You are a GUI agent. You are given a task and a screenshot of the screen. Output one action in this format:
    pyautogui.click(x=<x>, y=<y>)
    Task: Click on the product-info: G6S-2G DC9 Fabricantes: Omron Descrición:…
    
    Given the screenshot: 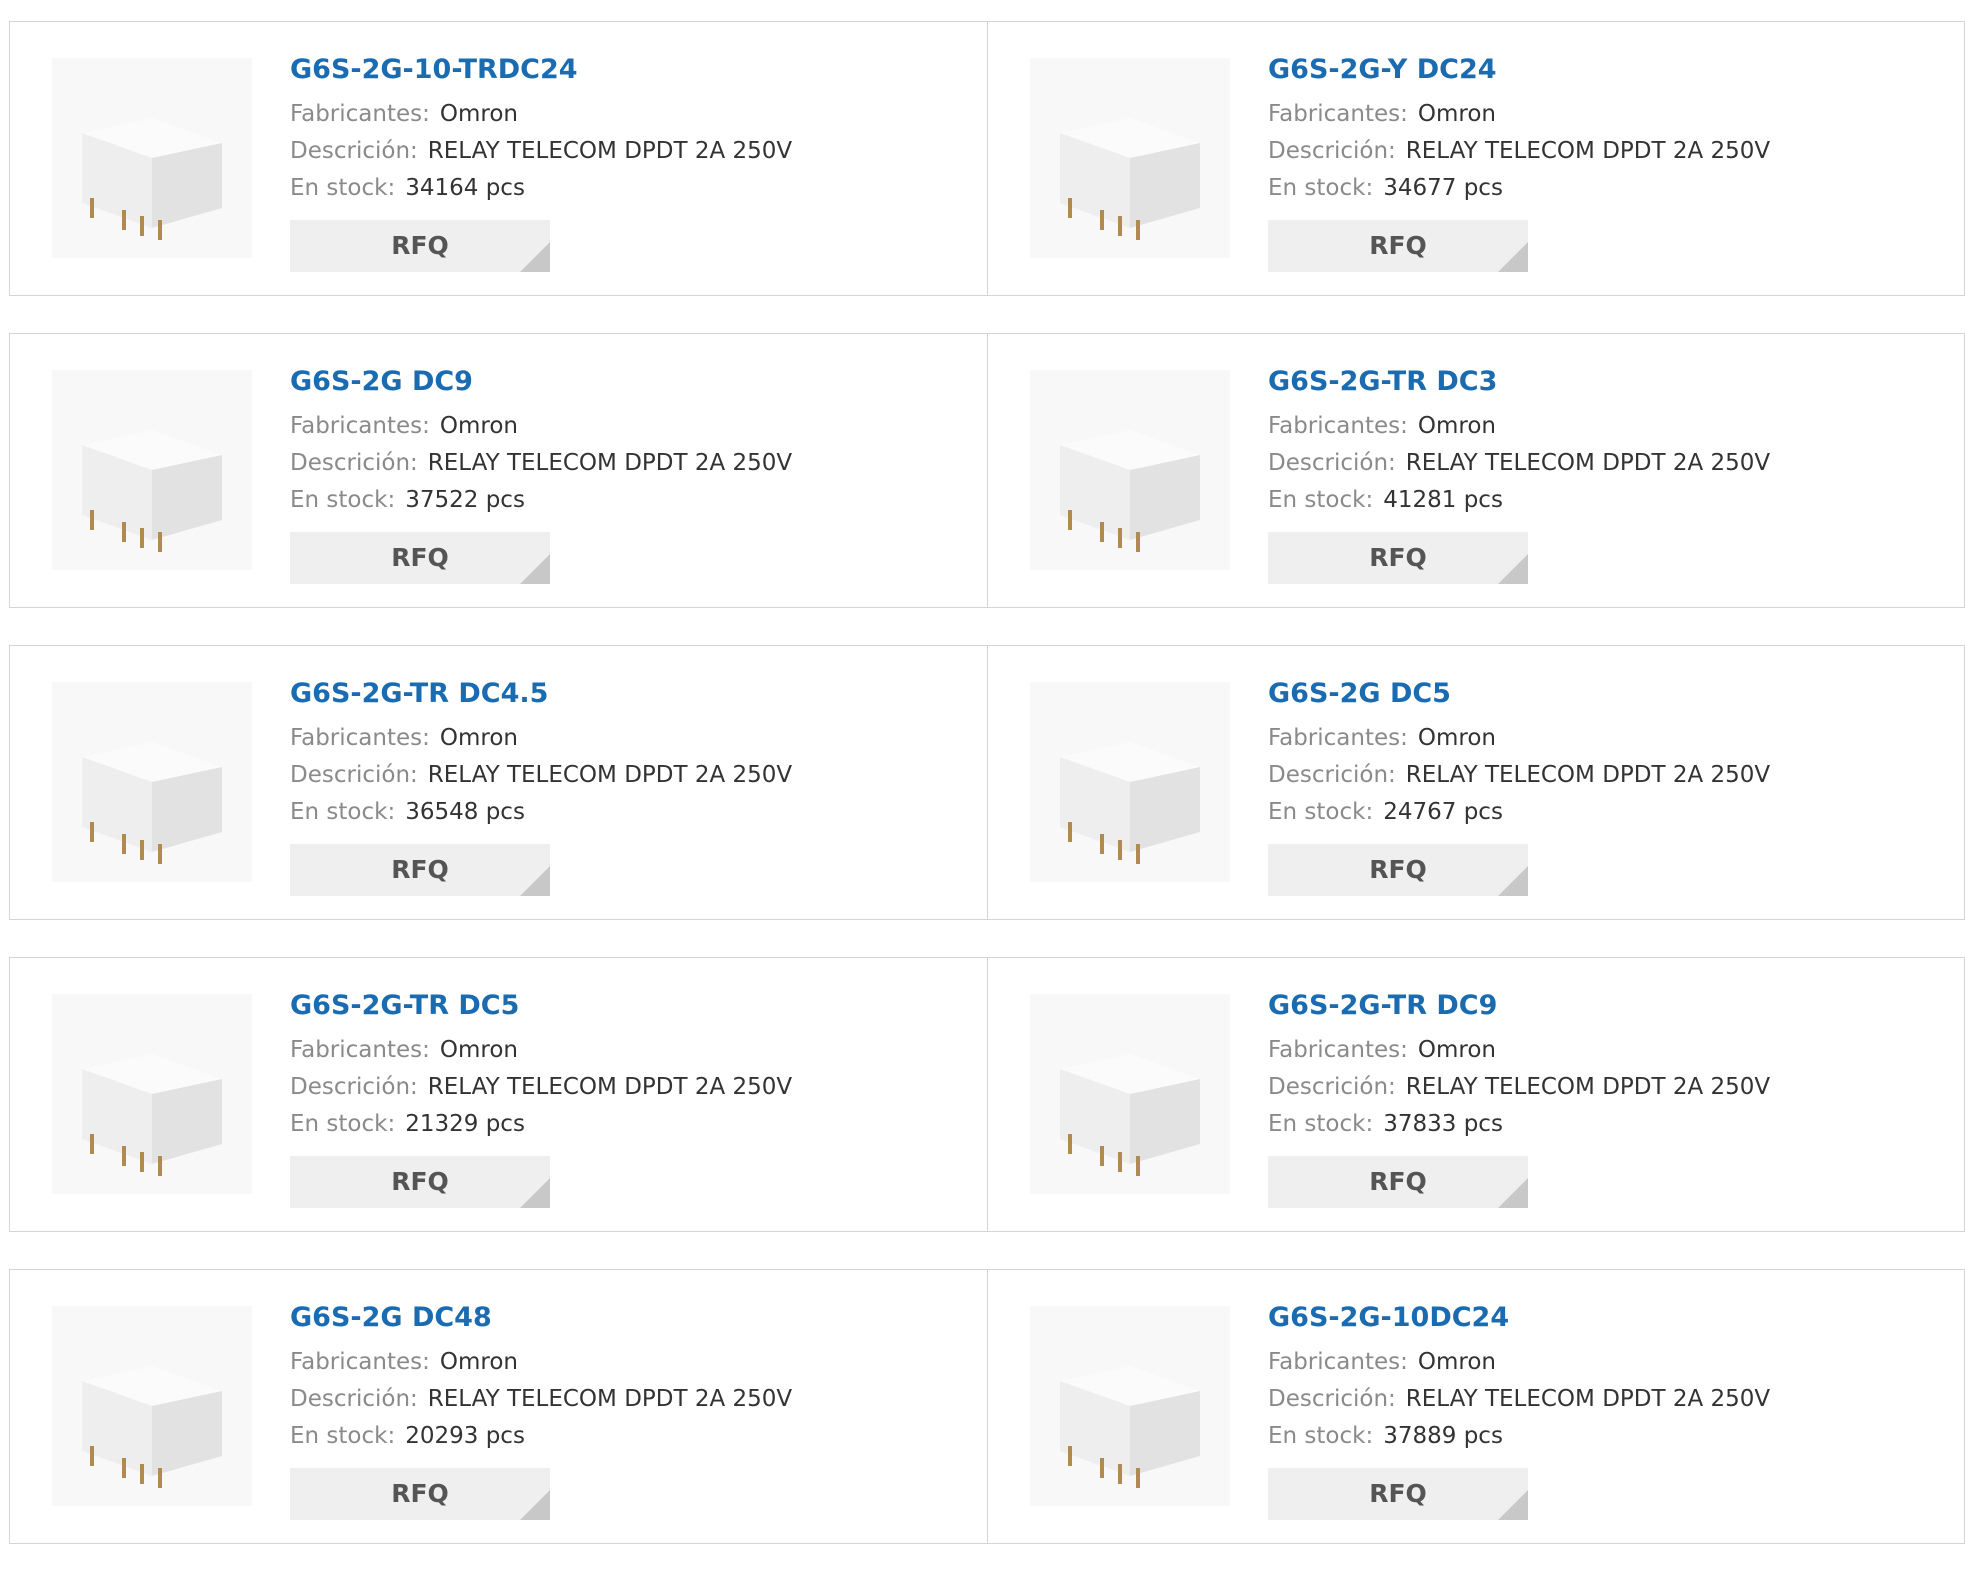 What is the action you would take?
    pyautogui.click(x=541, y=473)
    